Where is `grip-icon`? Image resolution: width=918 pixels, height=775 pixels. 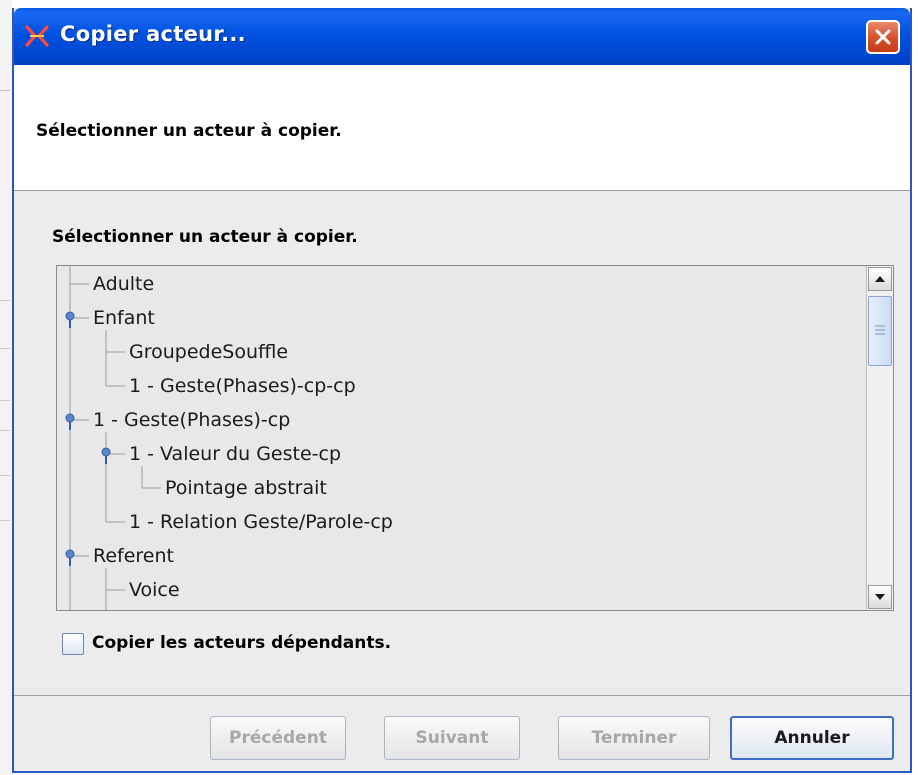
grip-icon is located at coordinates (880, 330).